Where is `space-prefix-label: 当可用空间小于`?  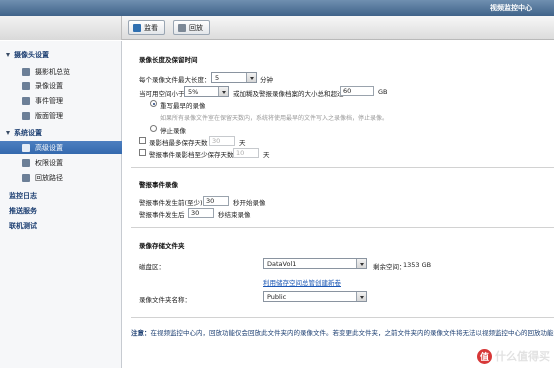 space-prefix-label: 当可用空间小于 is located at coordinates (162, 94).